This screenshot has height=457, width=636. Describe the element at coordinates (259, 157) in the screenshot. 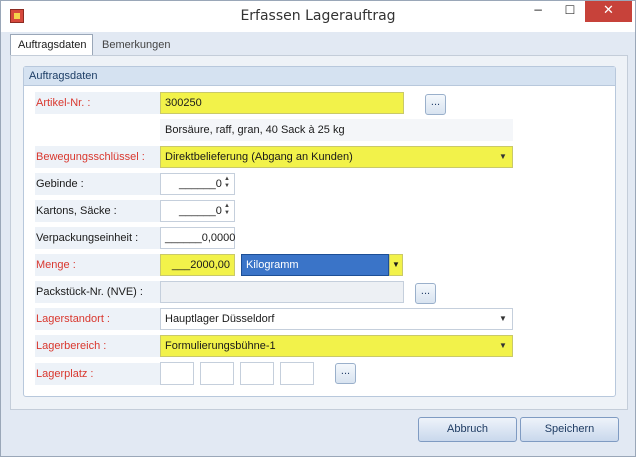

I see `bewegung-select-value: Direktbelieferung (Abgang an Kunden)` at that location.